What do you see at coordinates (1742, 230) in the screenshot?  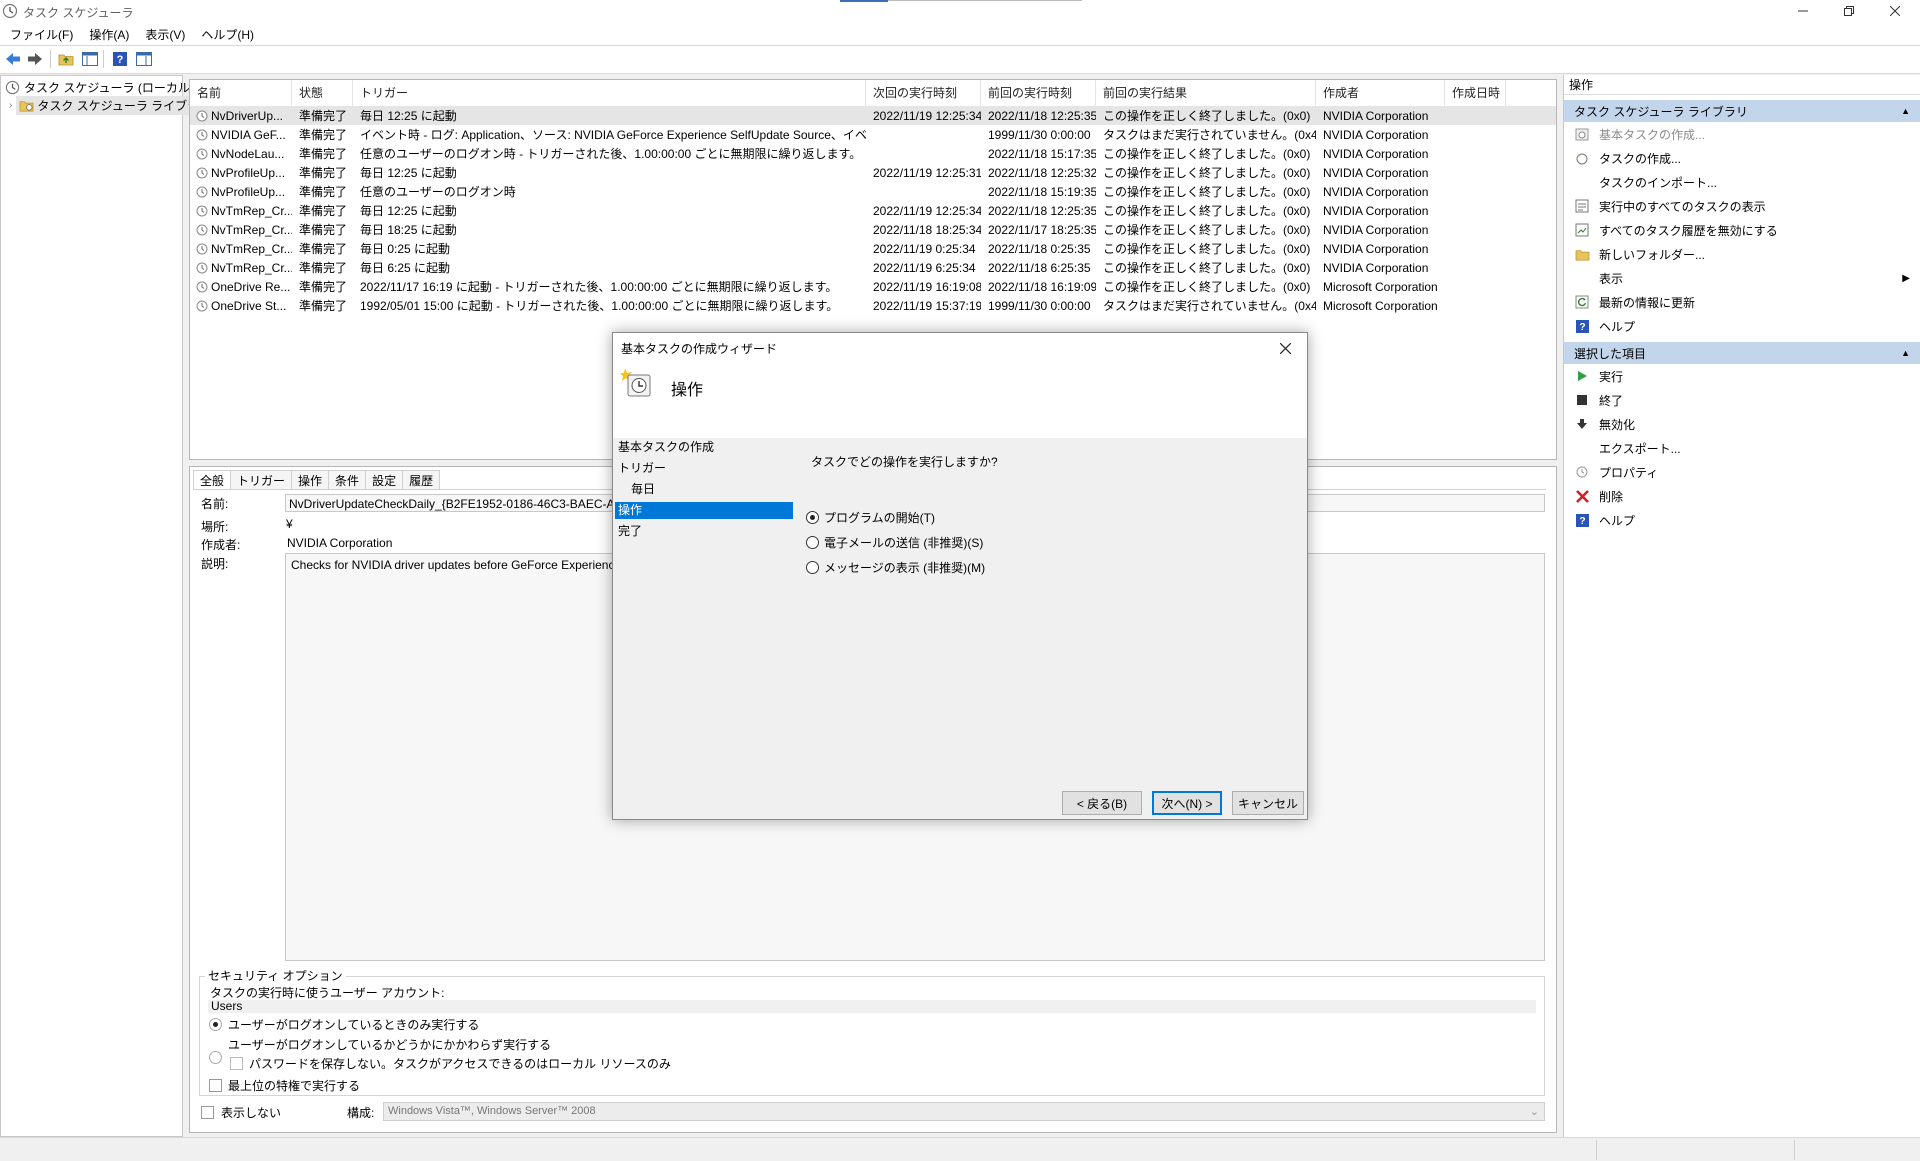 I see `action-item: すべてのタスク履歴を無効にする` at bounding box center [1742, 230].